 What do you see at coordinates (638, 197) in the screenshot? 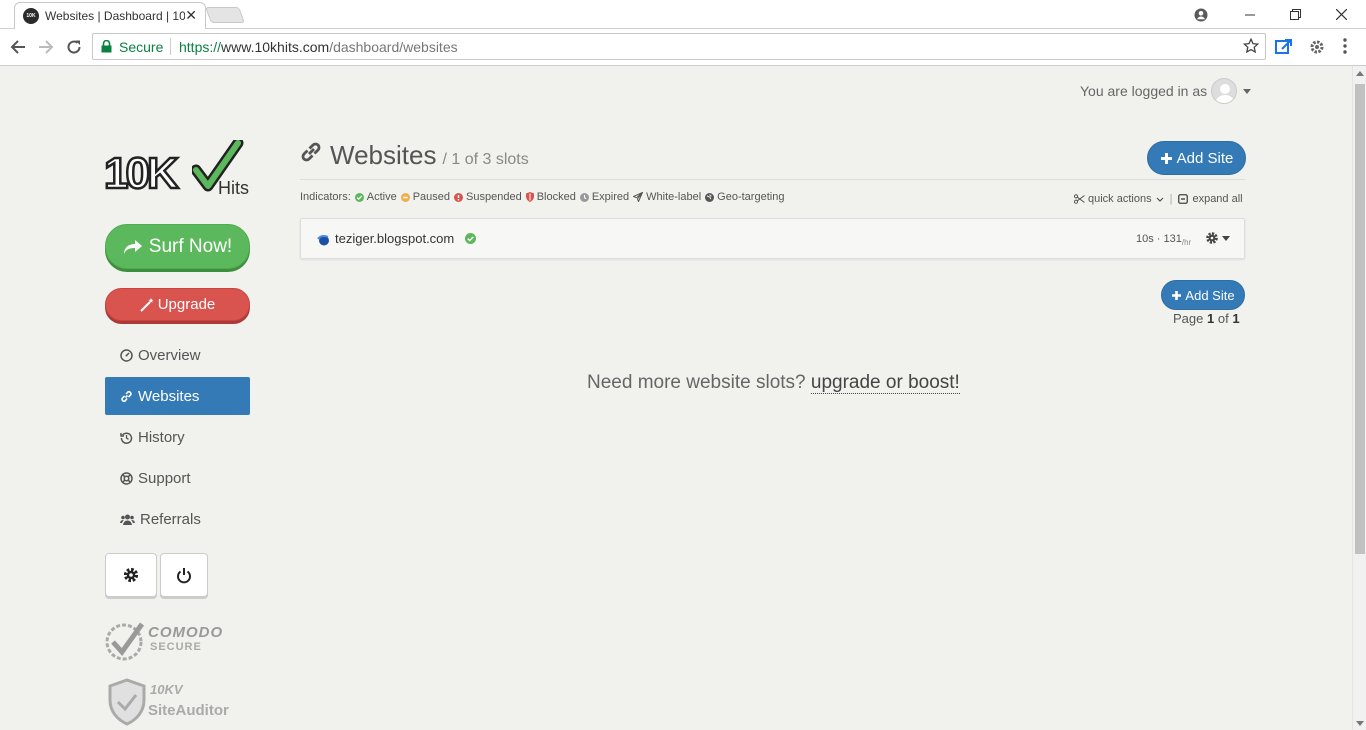
I see `paper-plane-icon` at bounding box center [638, 197].